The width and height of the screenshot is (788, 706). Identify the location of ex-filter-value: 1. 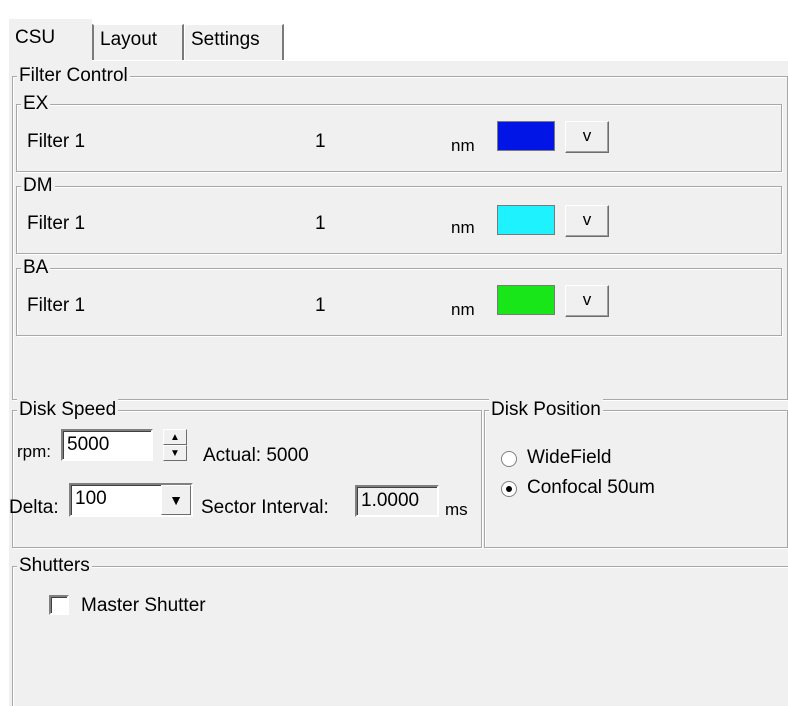
(320, 141).